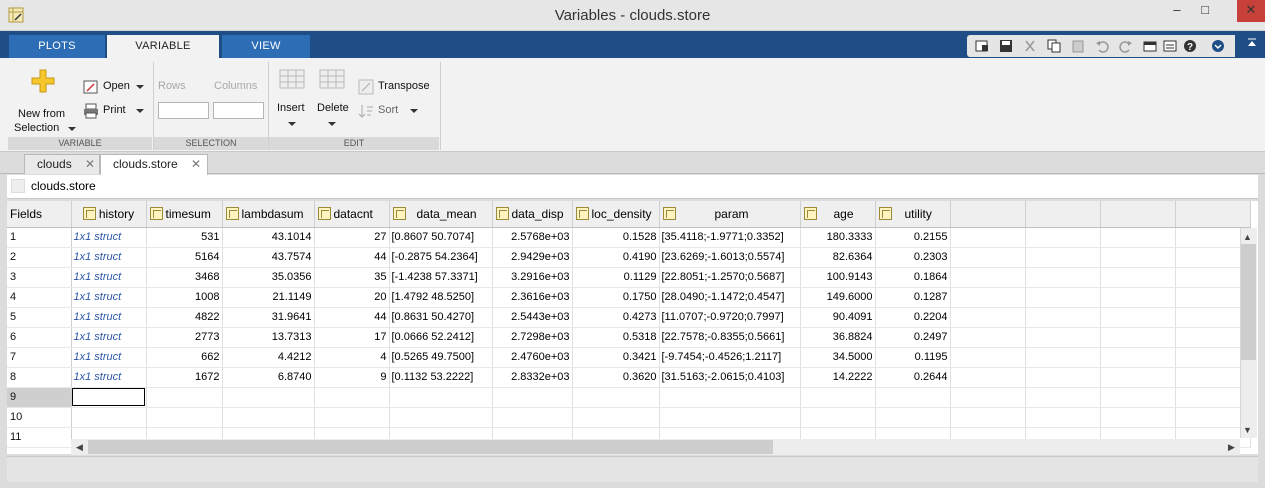  Describe the element at coordinates (838, 317) in the screenshot. I see `table-cell: 90.4091` at that location.